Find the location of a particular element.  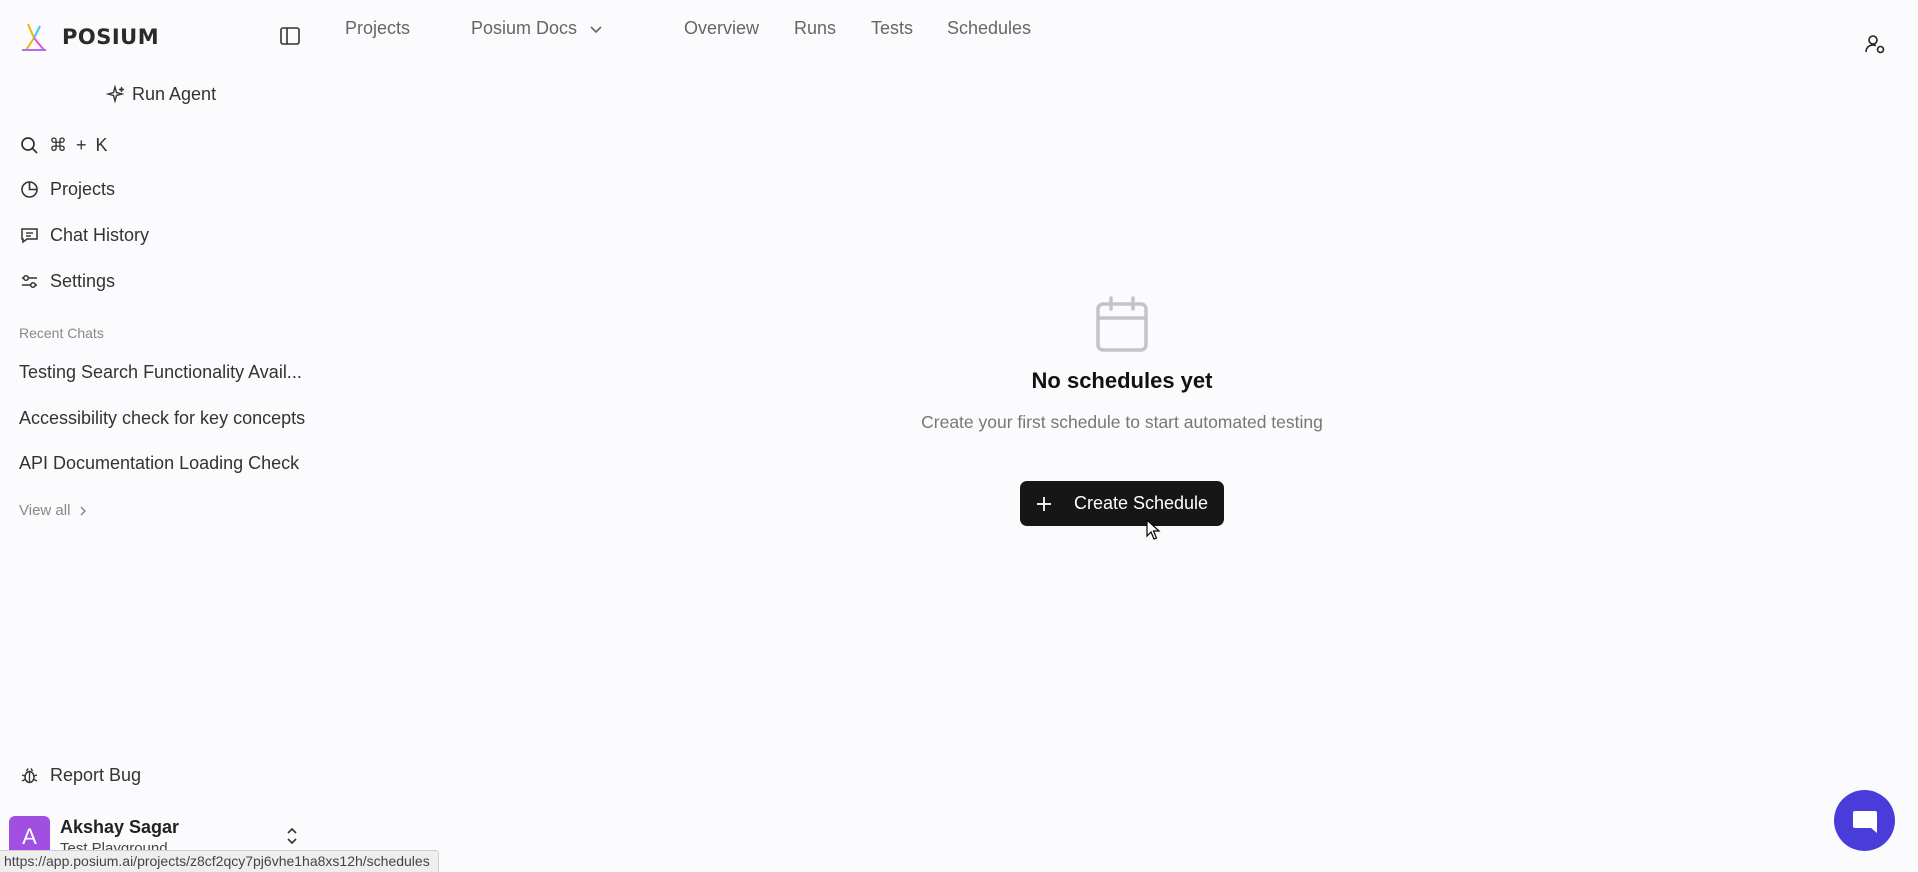

support-chat-button is located at coordinates (1864, 820).